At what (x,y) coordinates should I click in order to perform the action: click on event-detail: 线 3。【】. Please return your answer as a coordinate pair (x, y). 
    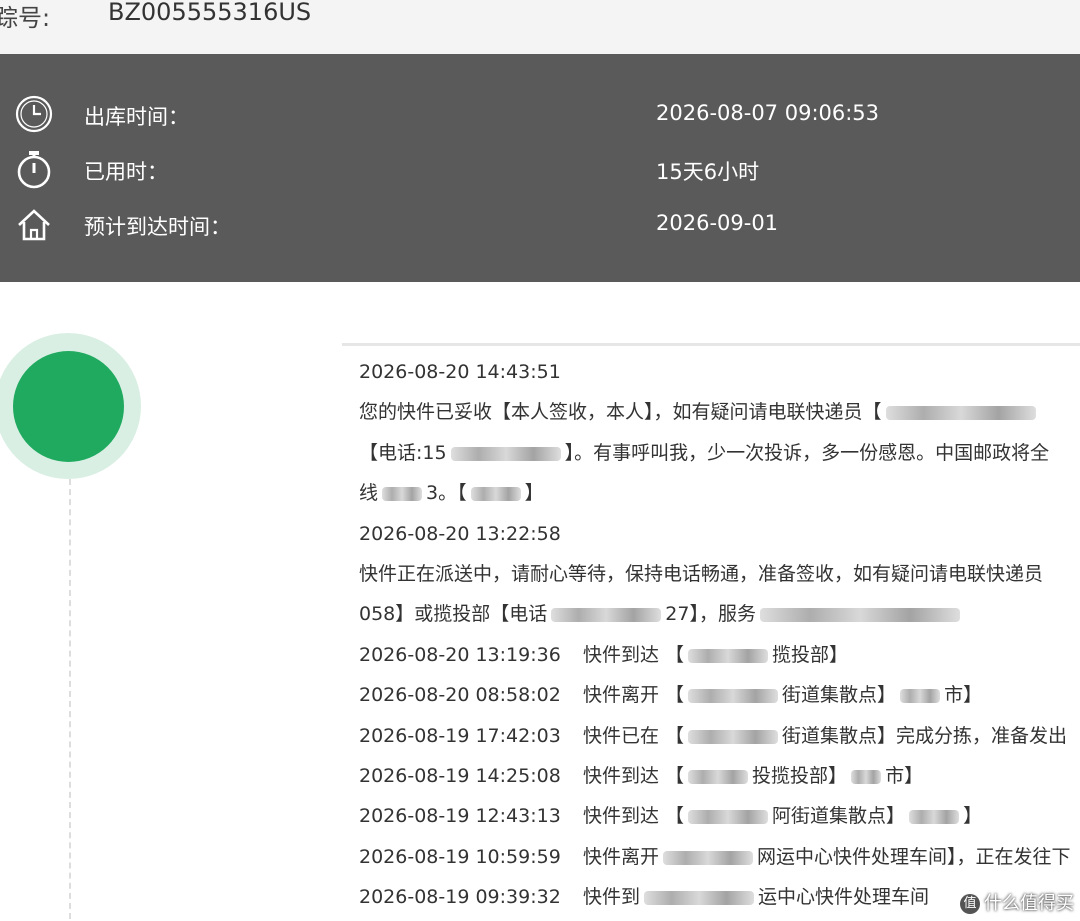
    Looking at the image, I should click on (451, 493).